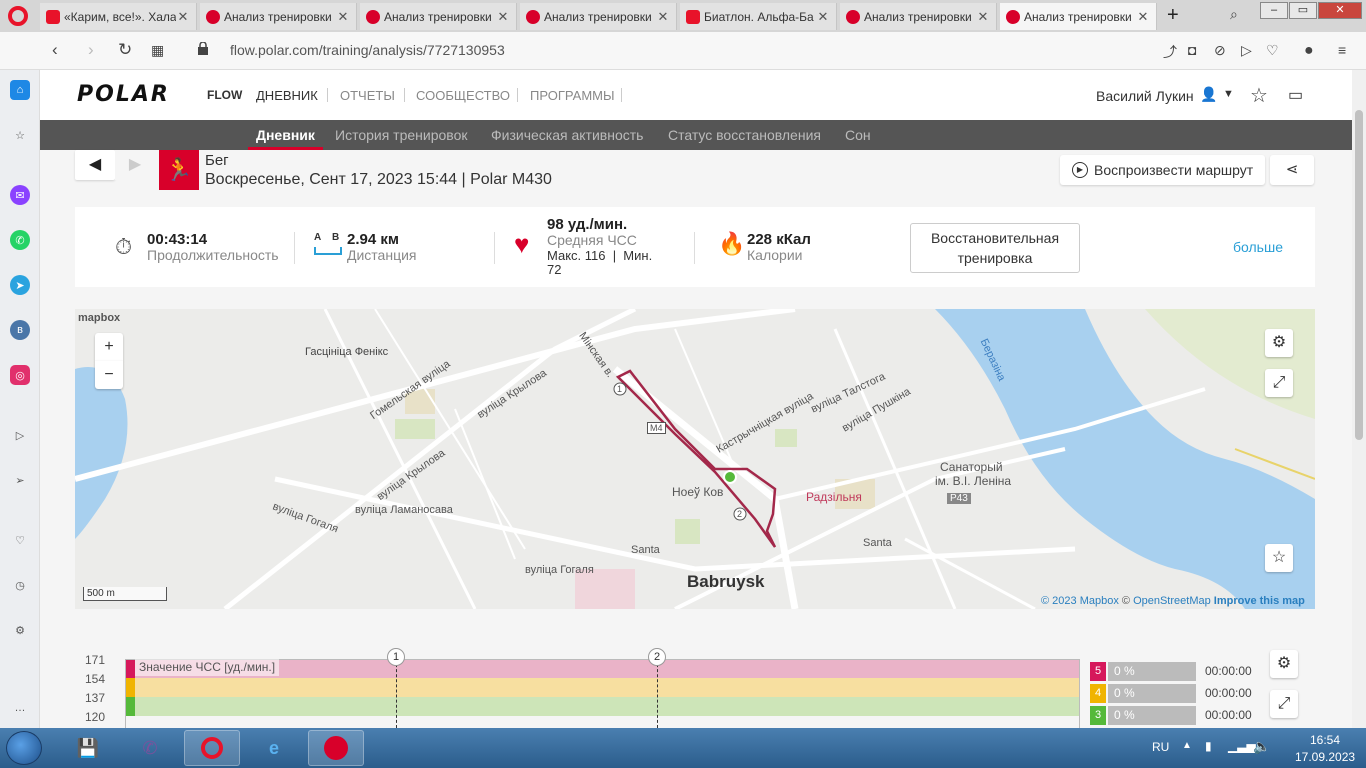 The width and height of the screenshot is (1366, 768). I want to click on chart-settings-icon: ⚙, so click(1284, 664).